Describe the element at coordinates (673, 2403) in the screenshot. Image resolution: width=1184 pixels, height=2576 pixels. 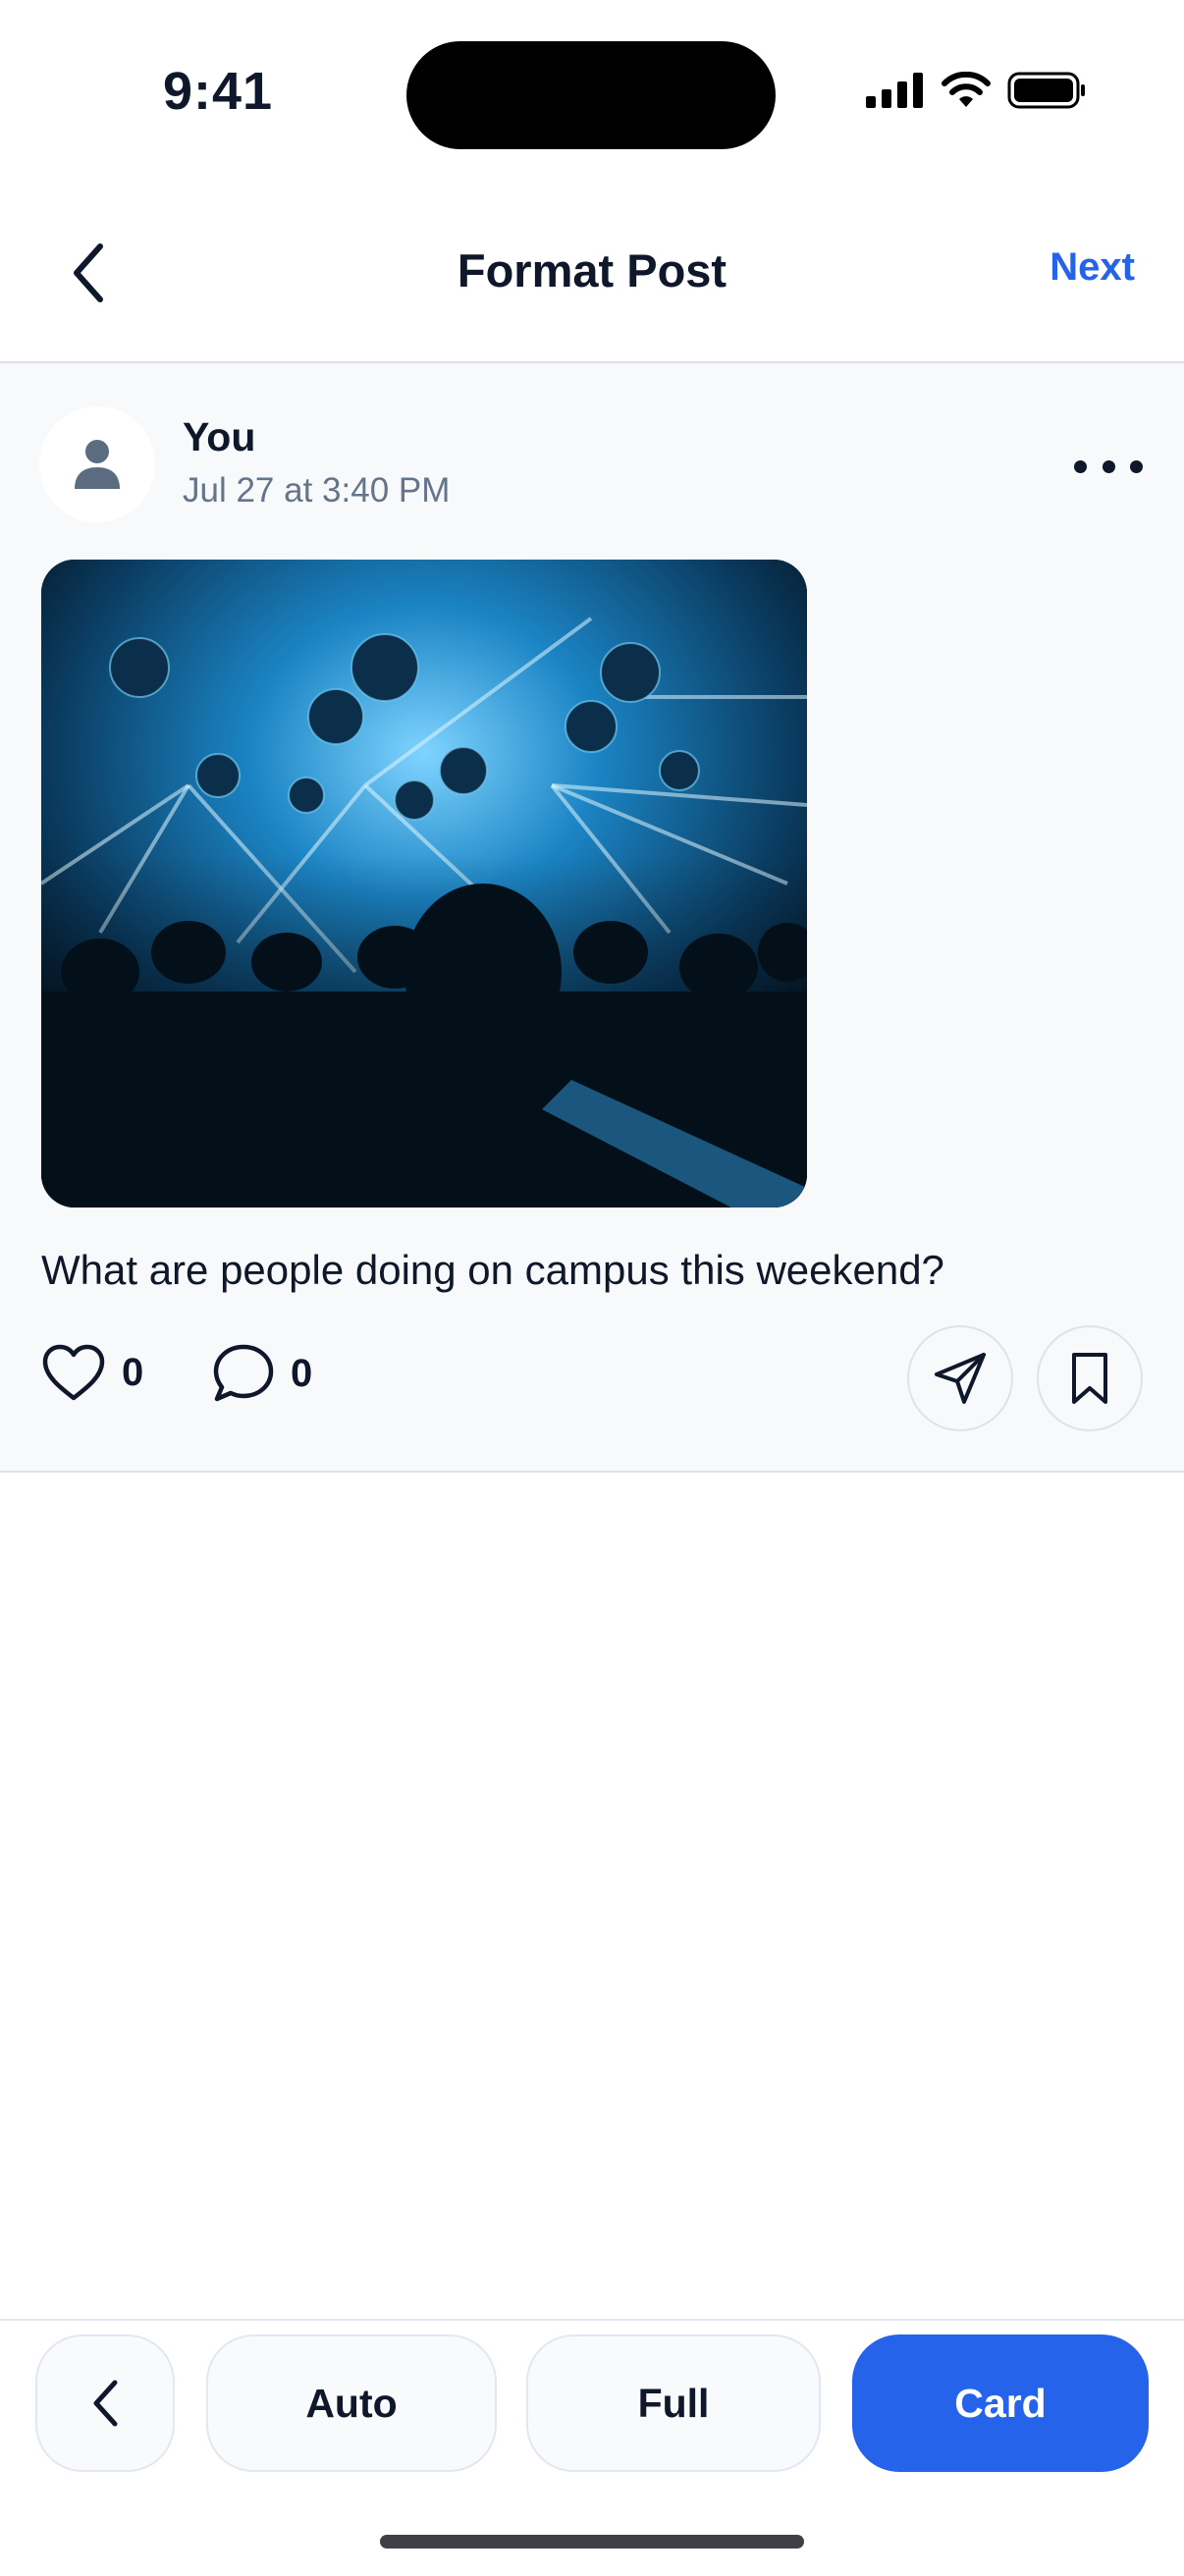
I see `format-option-full: Full` at that location.